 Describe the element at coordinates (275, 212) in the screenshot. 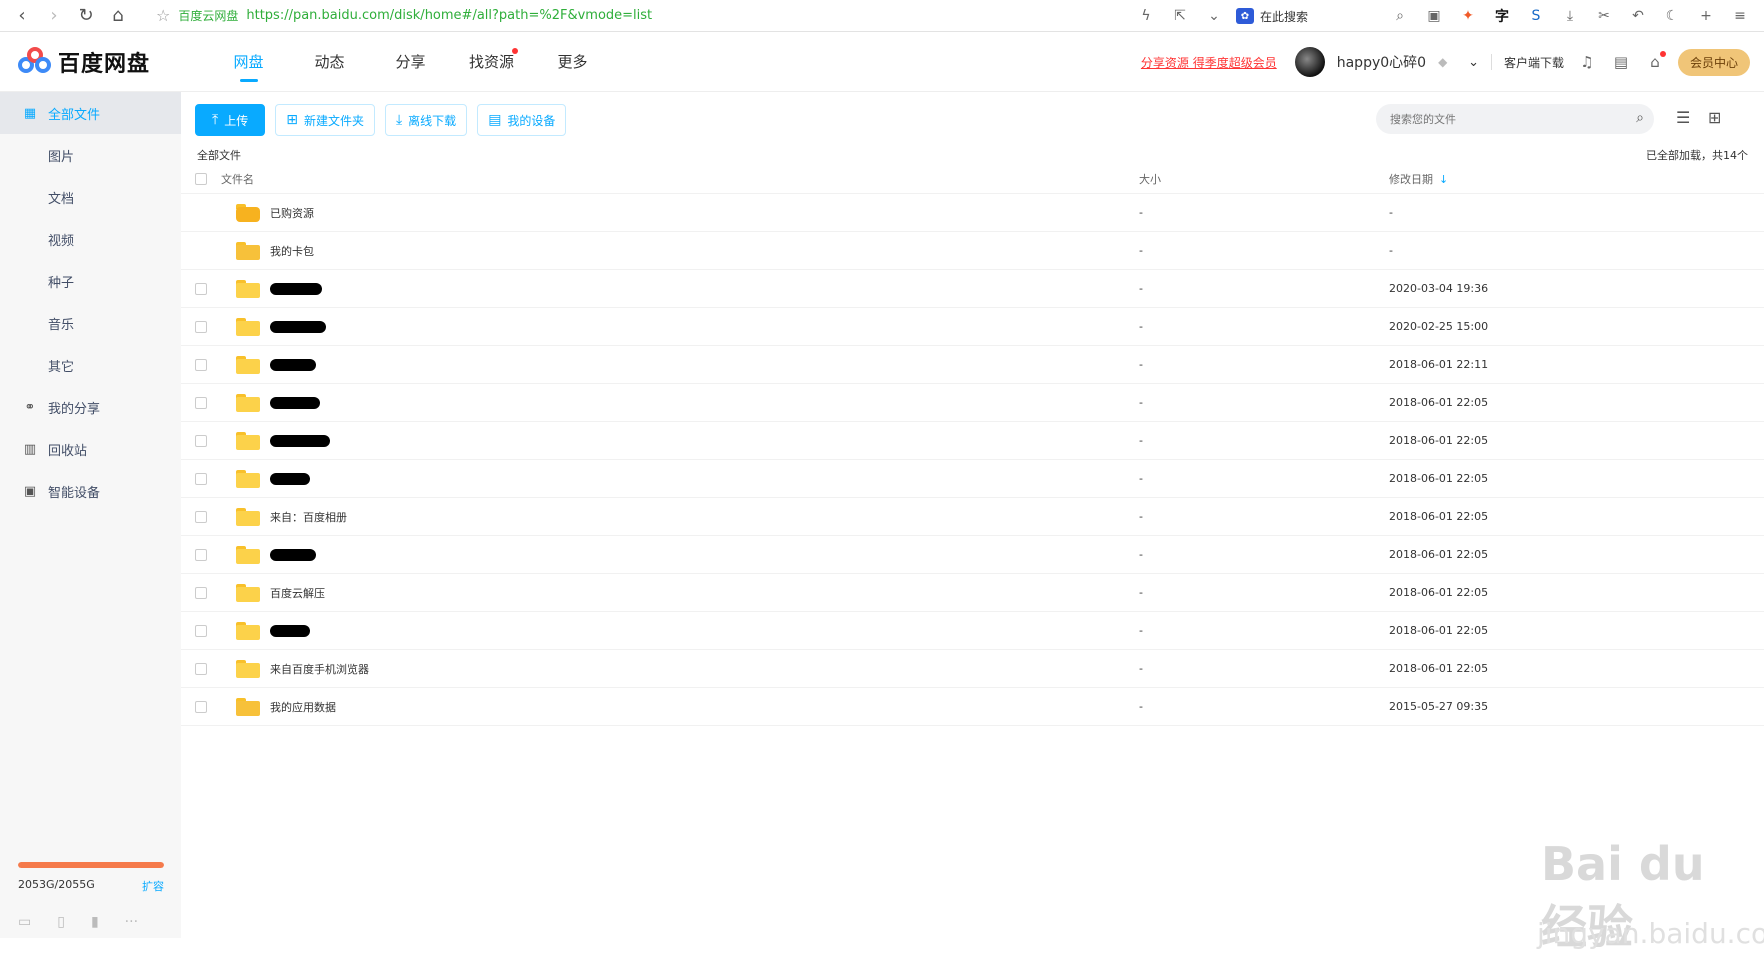

I see `file-name-cell: 已购资源` at that location.